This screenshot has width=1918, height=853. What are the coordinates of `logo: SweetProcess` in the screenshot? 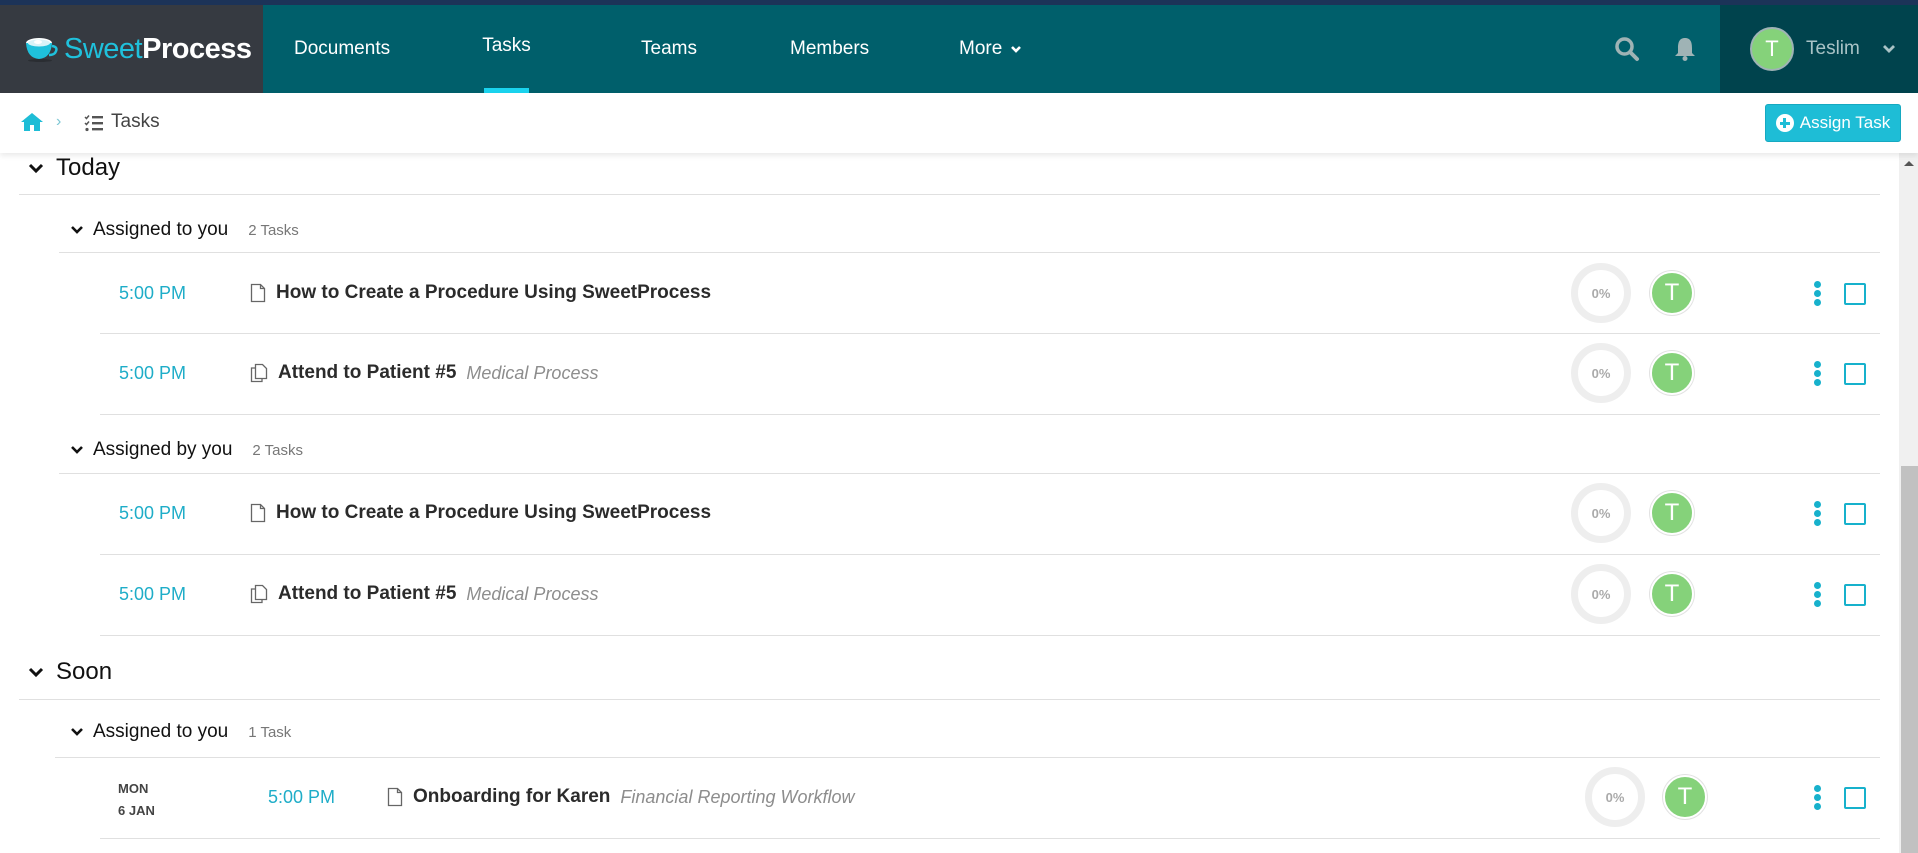 It's located at (131, 49).